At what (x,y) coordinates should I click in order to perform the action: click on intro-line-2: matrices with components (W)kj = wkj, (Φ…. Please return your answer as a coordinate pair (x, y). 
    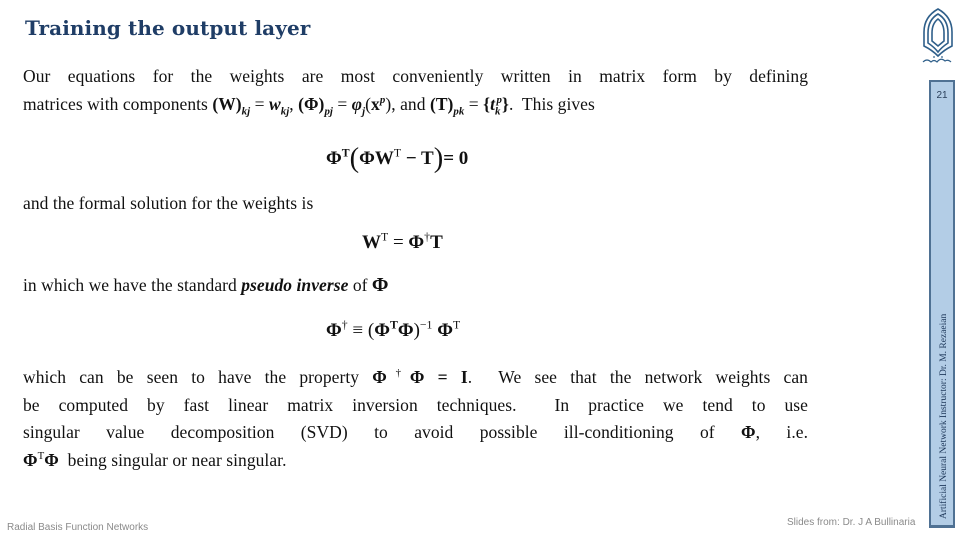
    Looking at the image, I should click on (415, 105).